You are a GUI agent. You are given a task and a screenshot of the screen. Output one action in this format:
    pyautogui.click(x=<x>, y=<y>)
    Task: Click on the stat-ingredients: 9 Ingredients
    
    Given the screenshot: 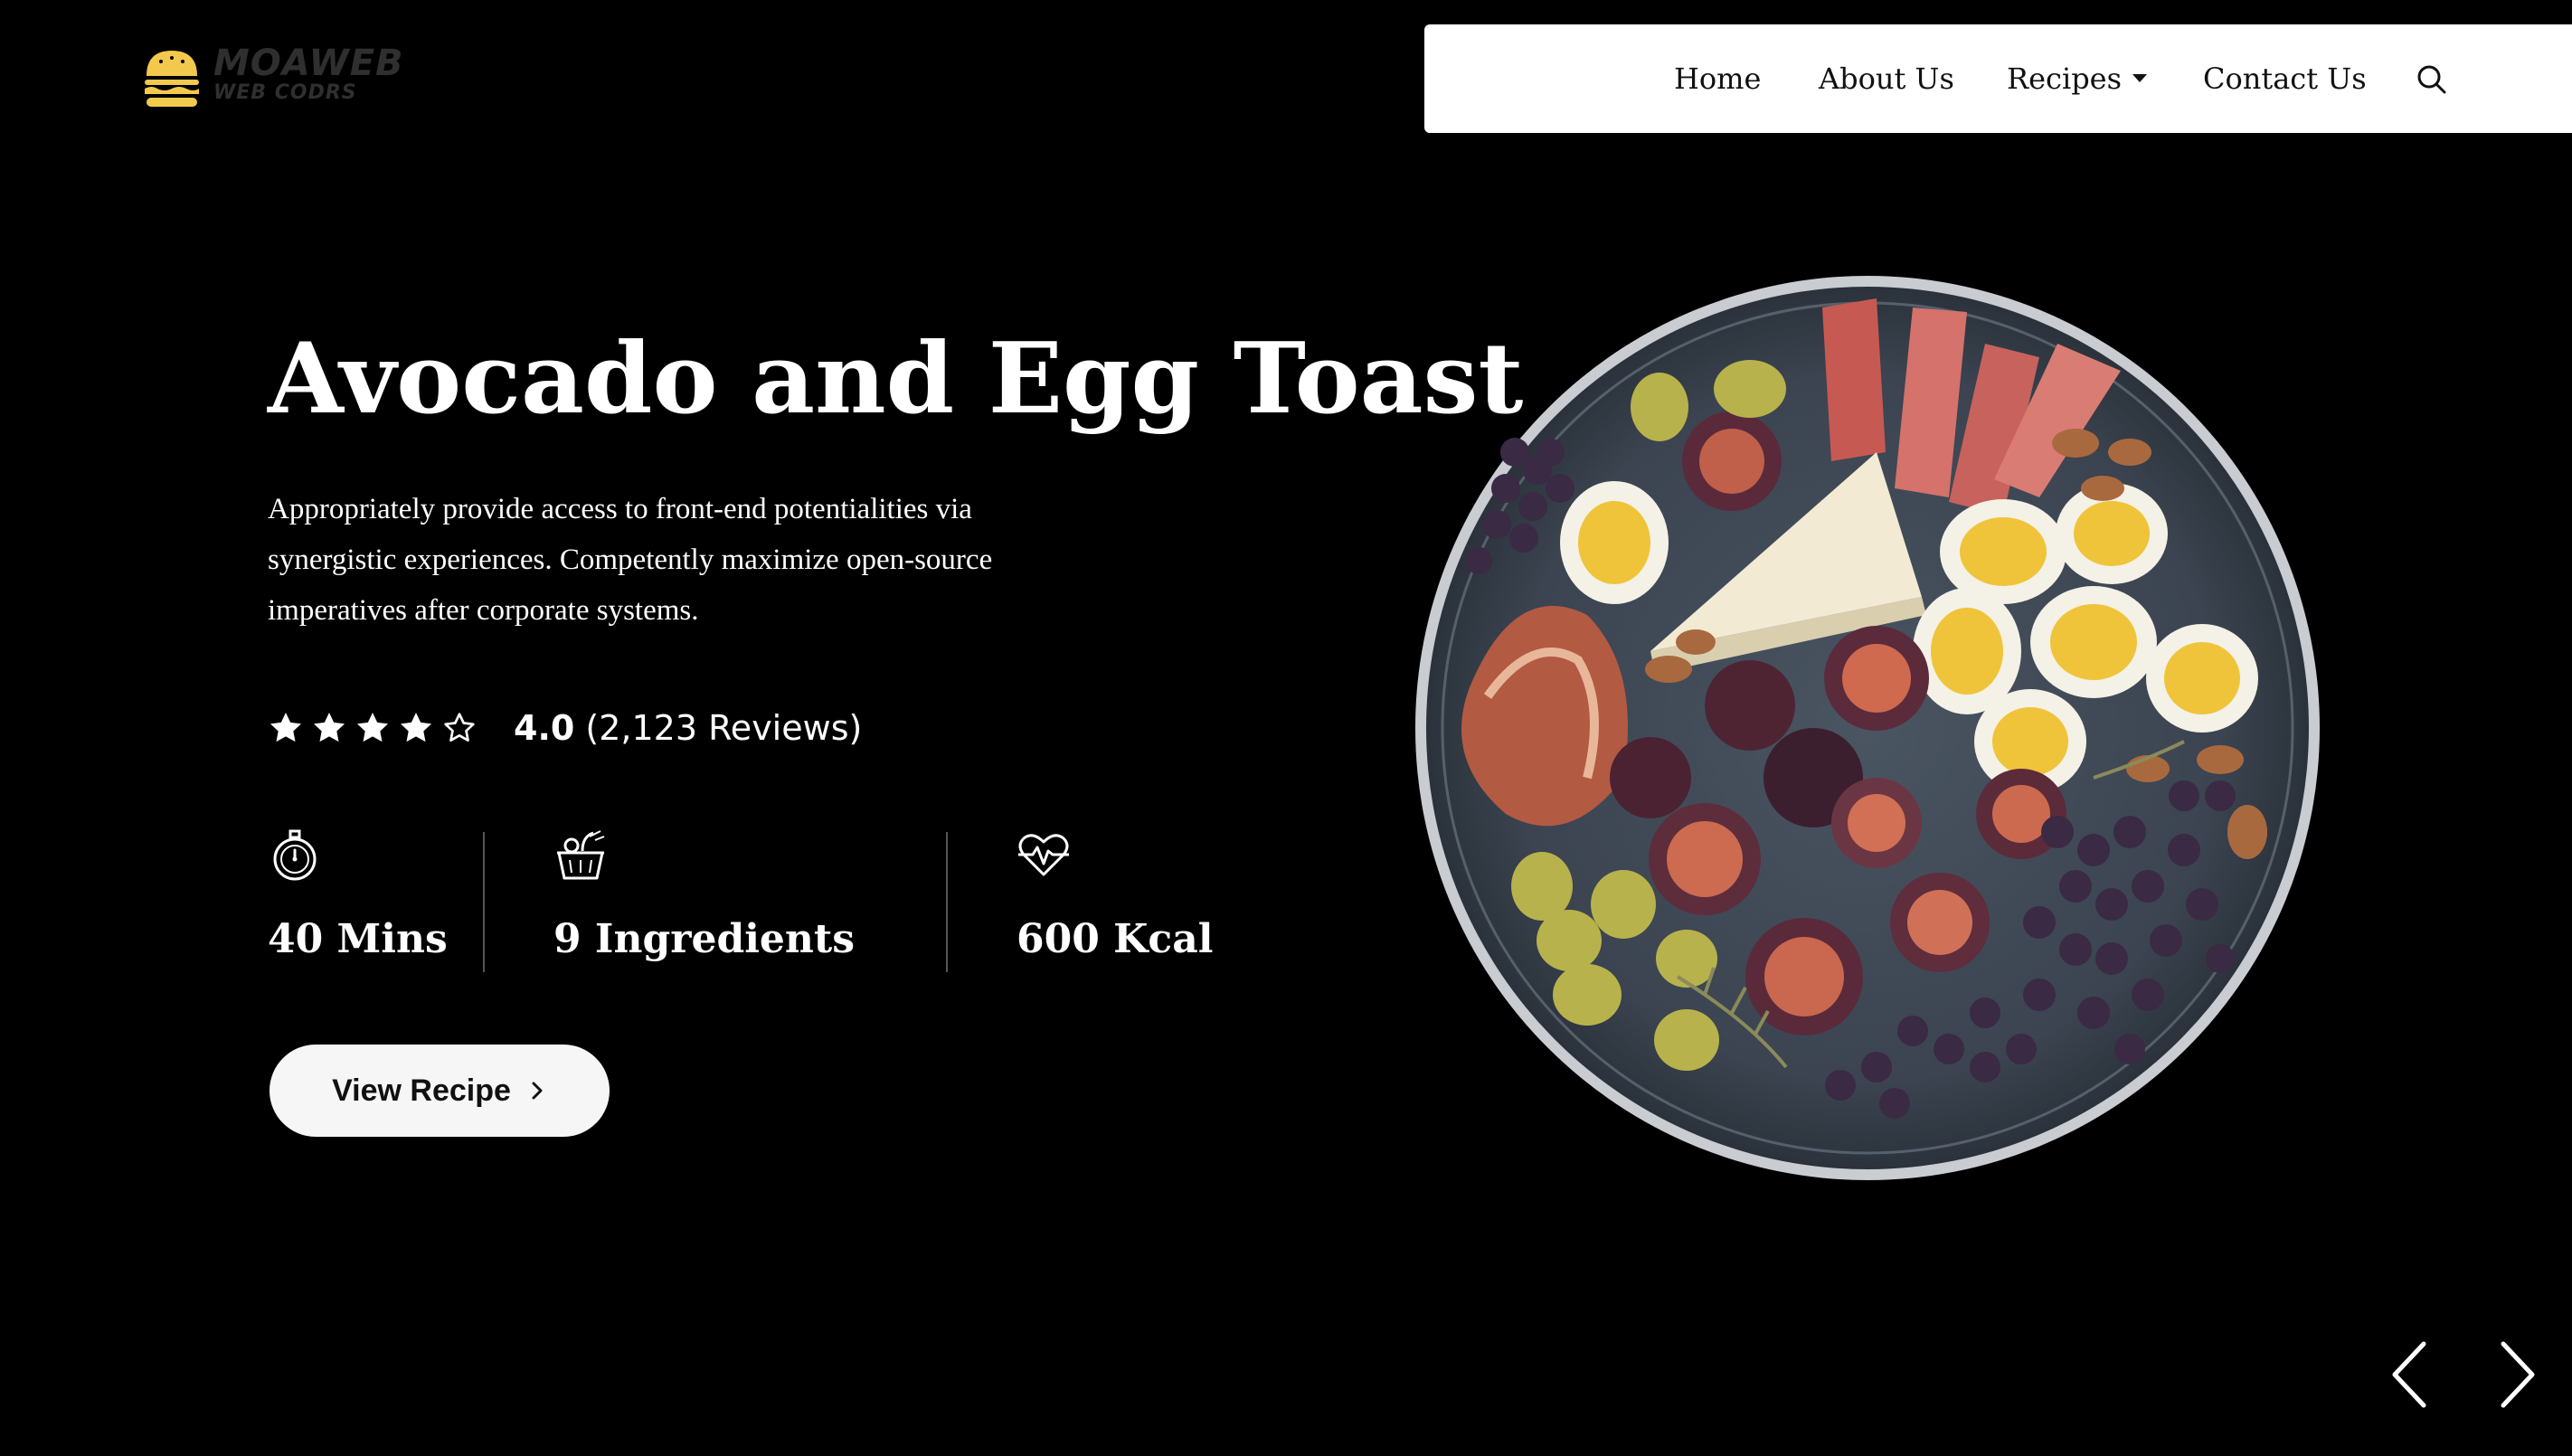 What is the action you would take?
    pyautogui.click(x=749, y=899)
    